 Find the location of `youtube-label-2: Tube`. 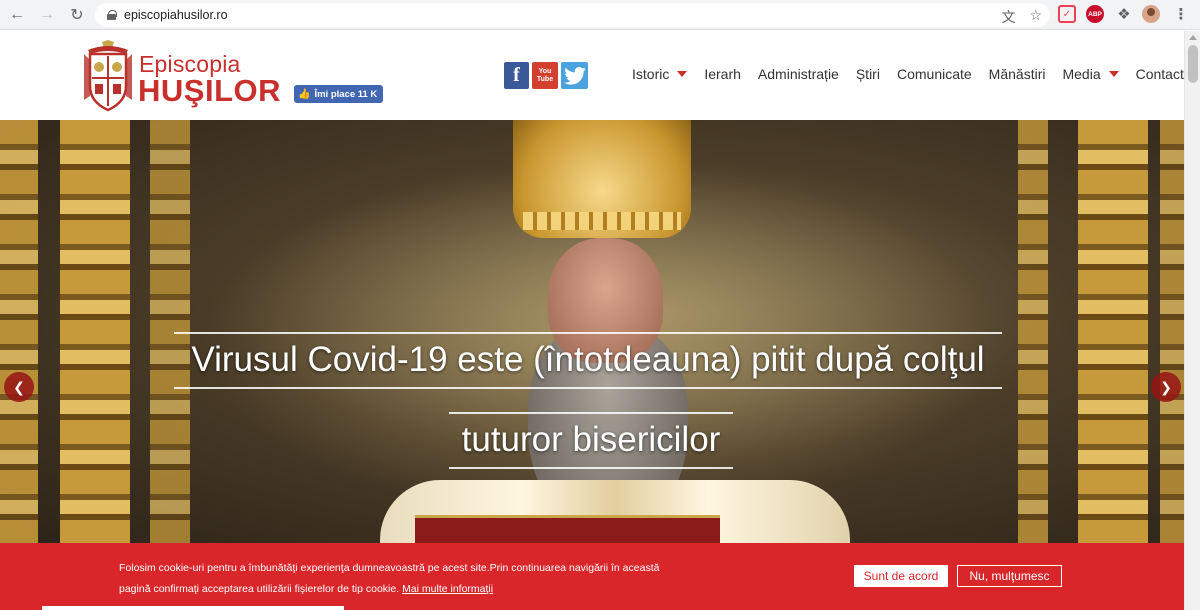

youtube-label-2: Tube is located at coordinates (545, 79).